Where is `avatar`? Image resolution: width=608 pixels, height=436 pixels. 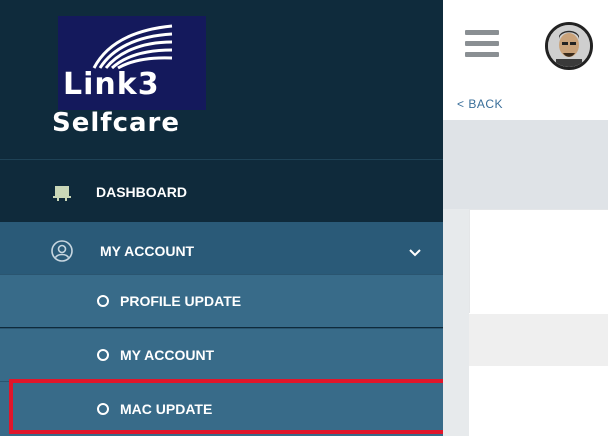 avatar is located at coordinates (569, 46).